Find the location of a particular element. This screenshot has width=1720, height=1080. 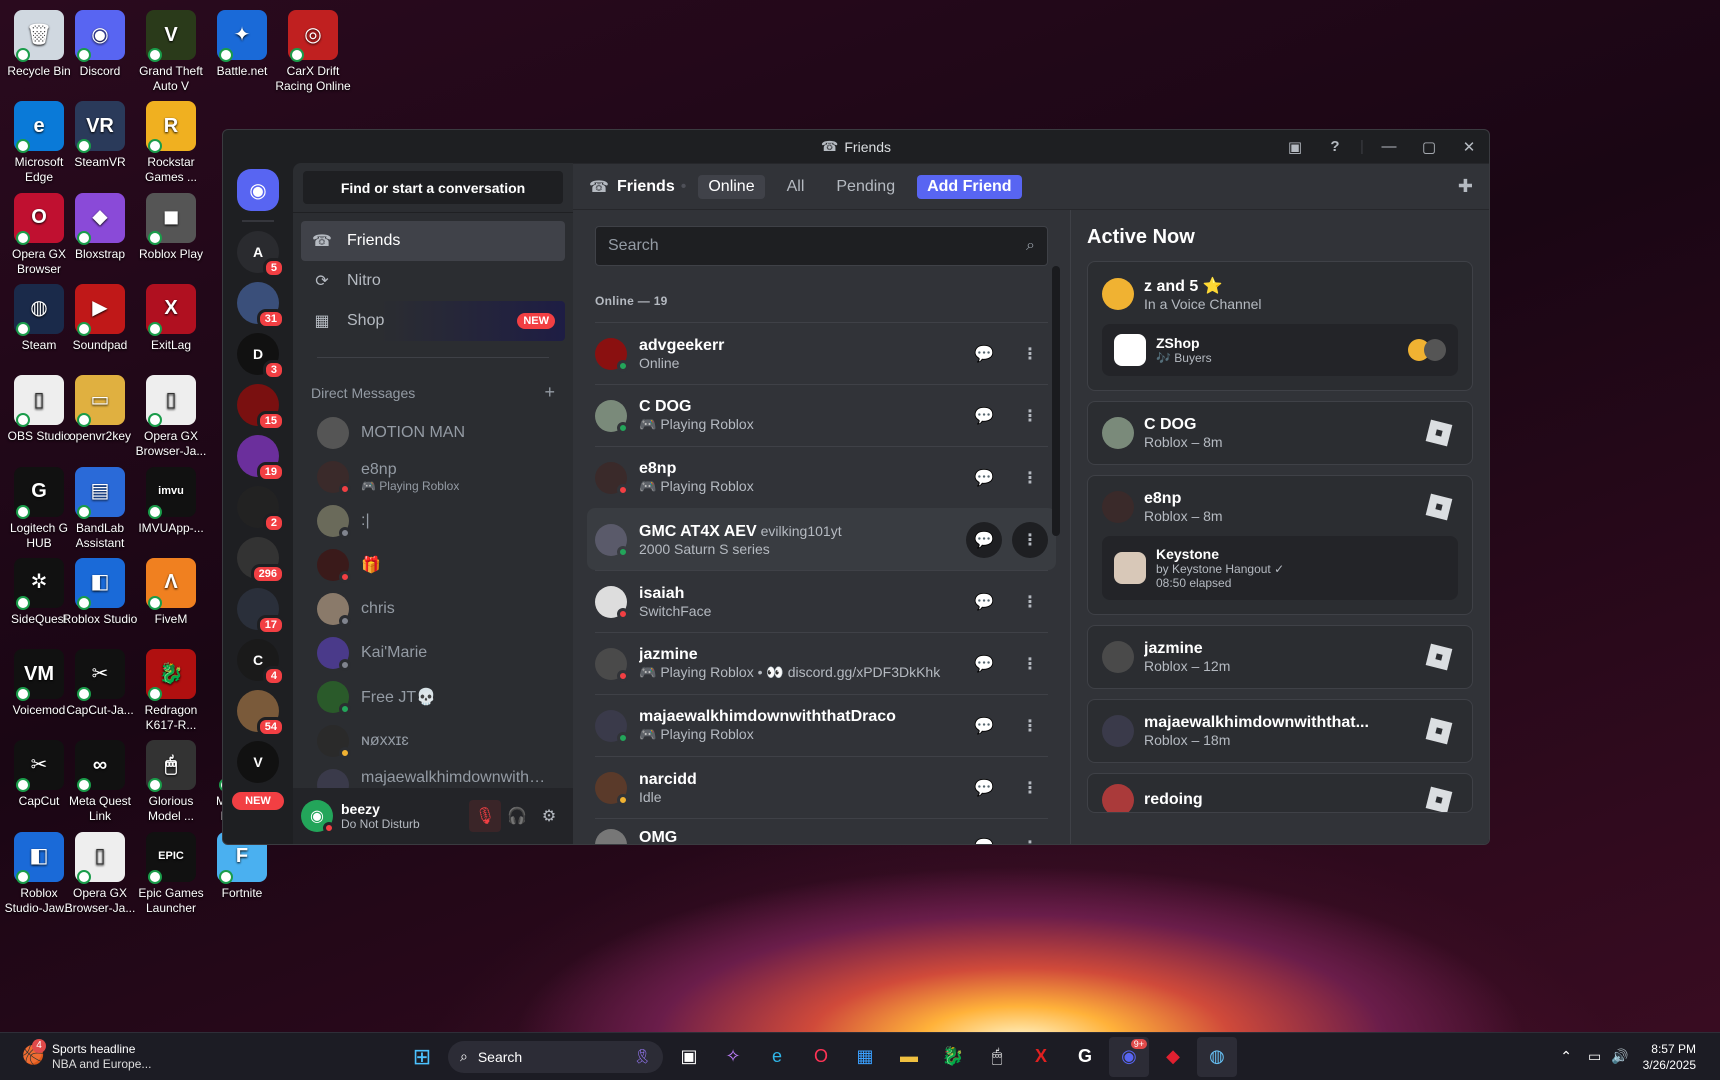

server-icon: 19 is located at coordinates (261, 458).